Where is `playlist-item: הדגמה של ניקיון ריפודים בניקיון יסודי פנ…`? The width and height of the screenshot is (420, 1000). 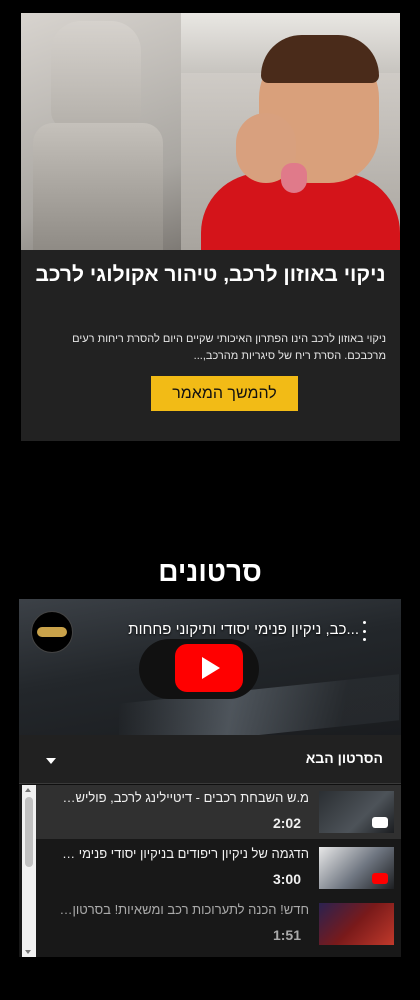 playlist-item: הדגמה של ניקיון ריפודים בניקיון יסודי פנ… is located at coordinates (218, 868).